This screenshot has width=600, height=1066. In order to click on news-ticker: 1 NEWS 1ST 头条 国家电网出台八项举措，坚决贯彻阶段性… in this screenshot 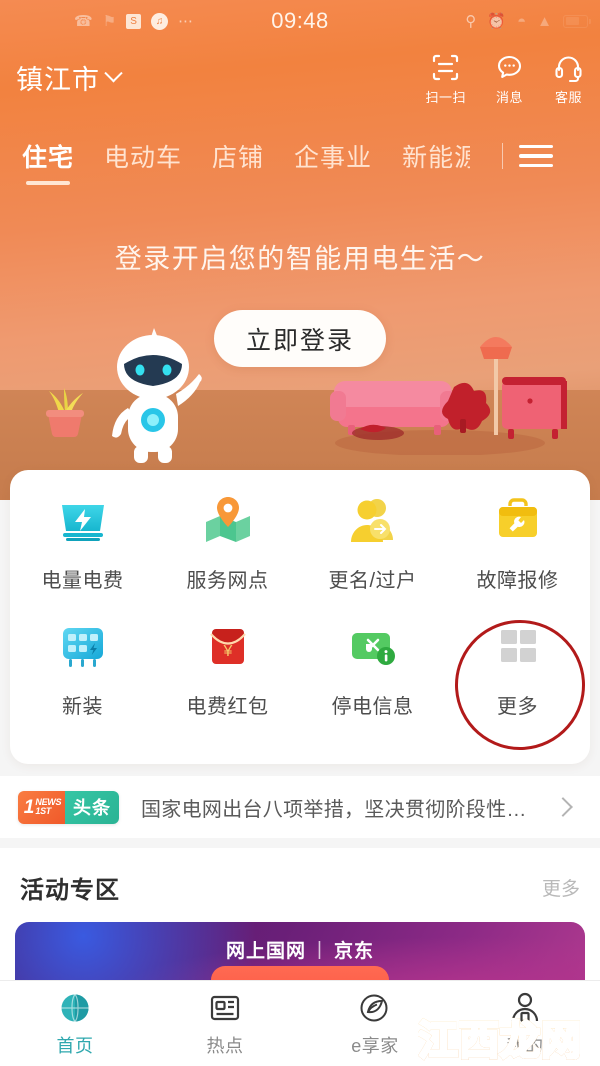, I will do `click(300, 807)`.